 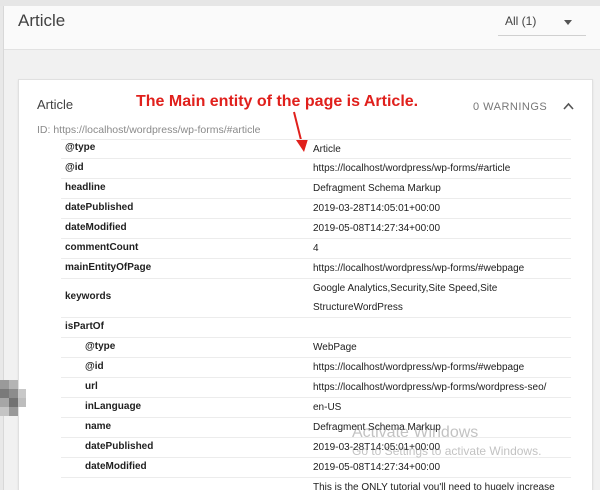 I want to click on filter-dropdown: All (1), so click(x=542, y=22).